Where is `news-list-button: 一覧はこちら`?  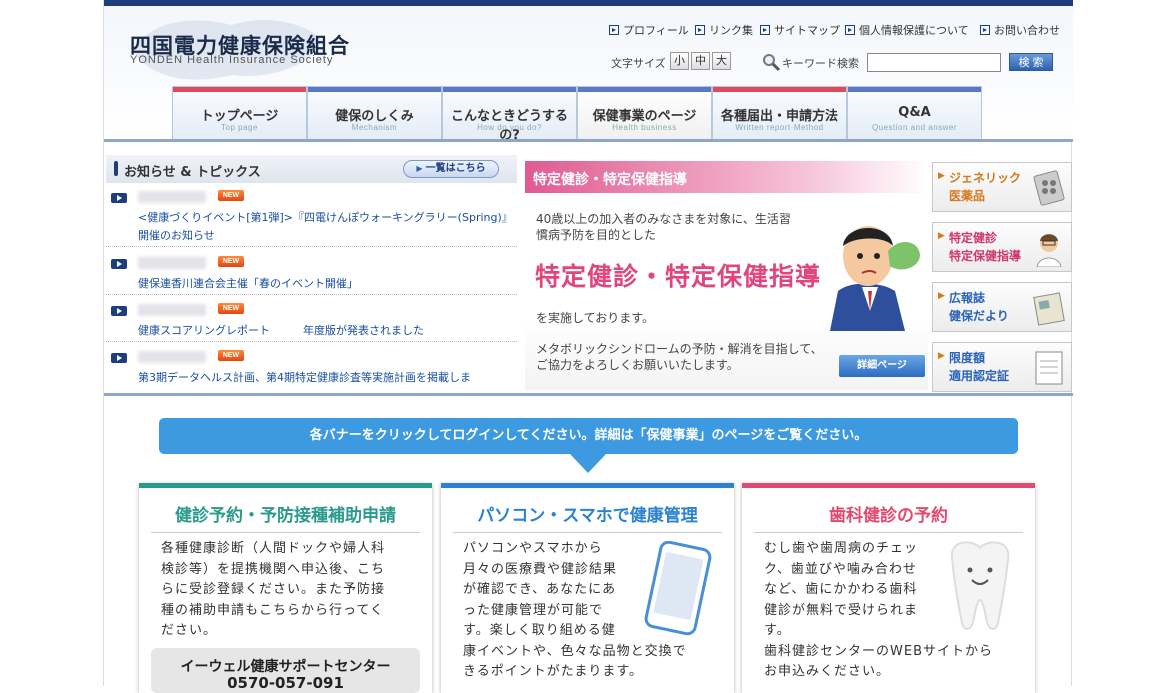
news-list-button: 一覧はこちら is located at coordinates (451, 169).